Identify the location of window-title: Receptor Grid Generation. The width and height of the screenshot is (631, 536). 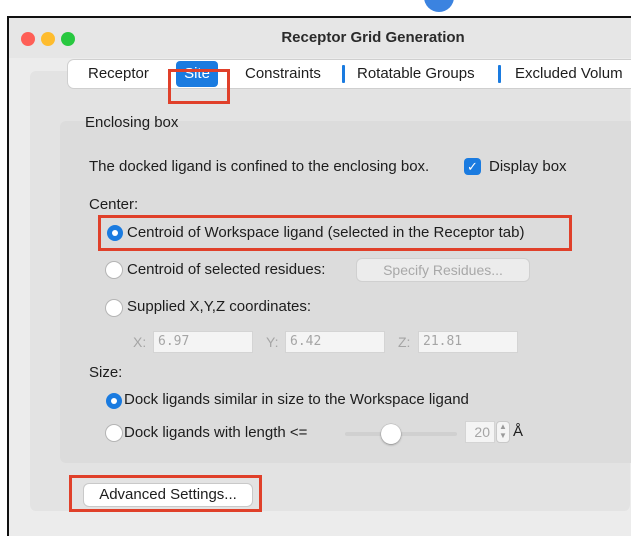
(373, 37).